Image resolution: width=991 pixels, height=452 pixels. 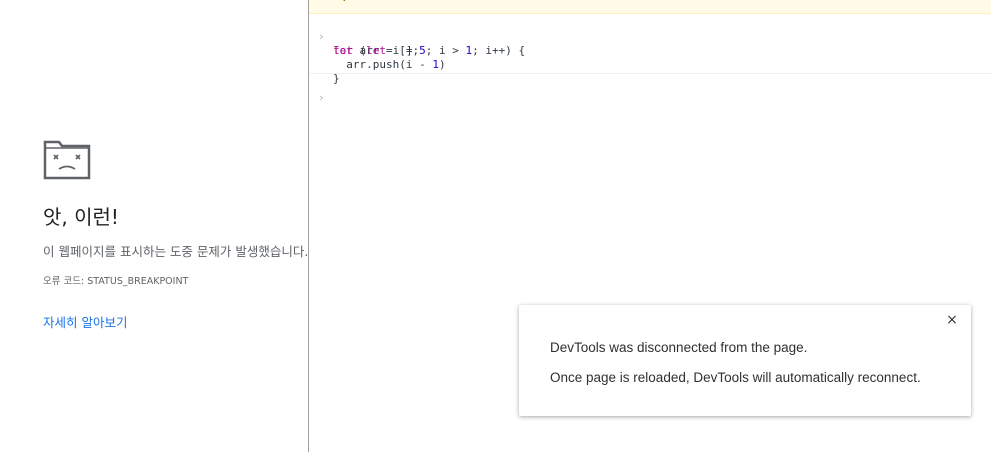 I want to click on sad-tab-icon, so click(x=67, y=160).